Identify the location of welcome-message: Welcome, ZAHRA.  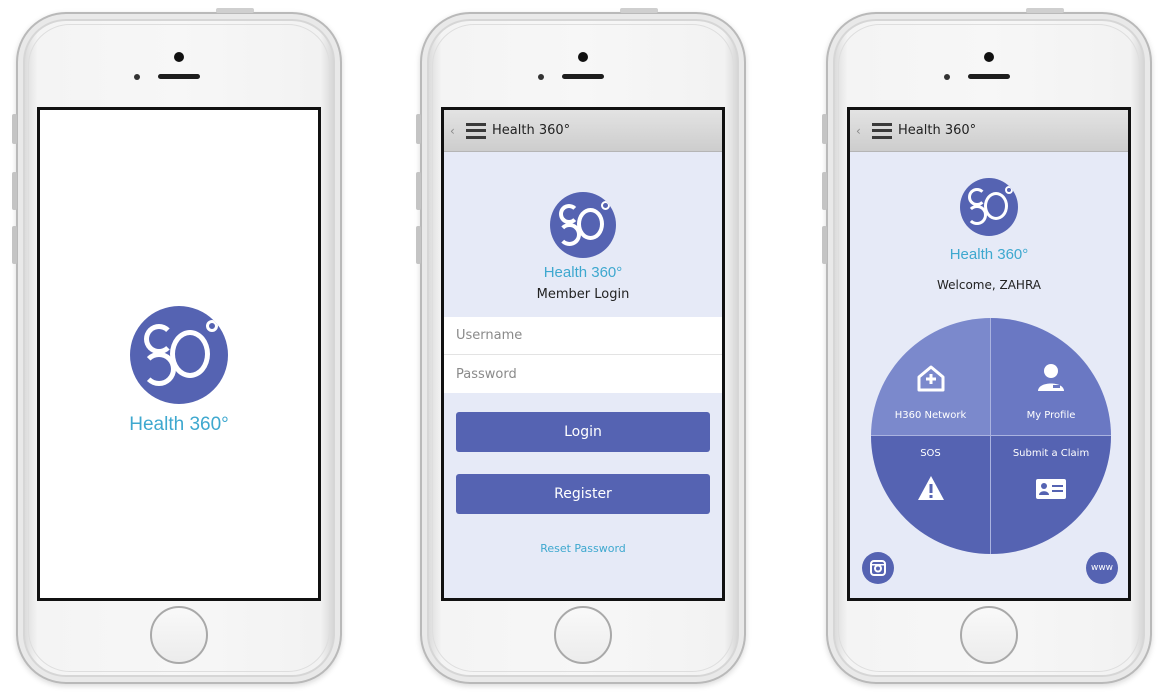
(989, 285).